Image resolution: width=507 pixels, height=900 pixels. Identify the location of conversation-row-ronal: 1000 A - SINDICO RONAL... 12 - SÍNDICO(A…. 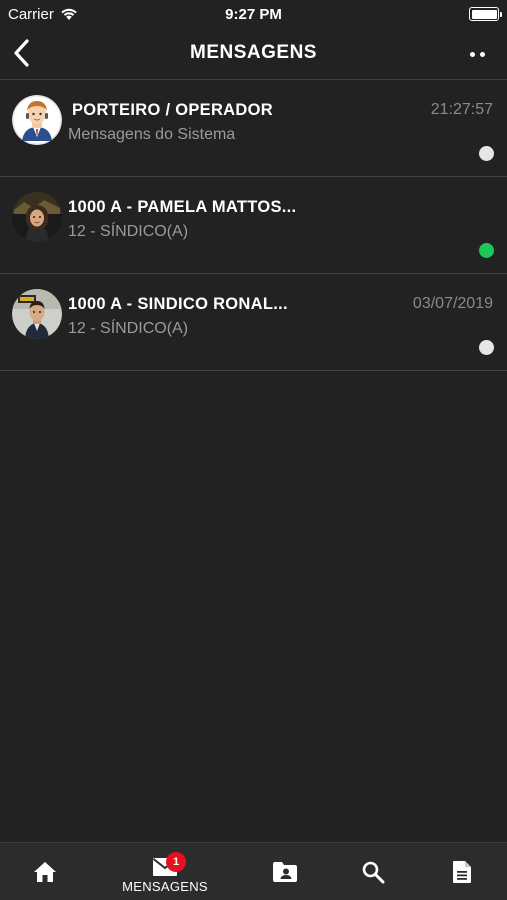
(253, 322).